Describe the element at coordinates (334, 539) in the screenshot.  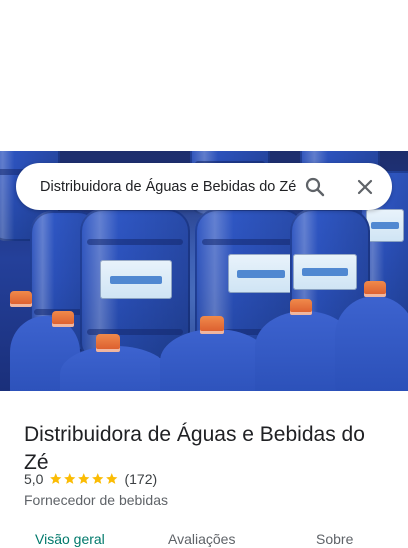
I see `tab-about: Sobre` at that location.